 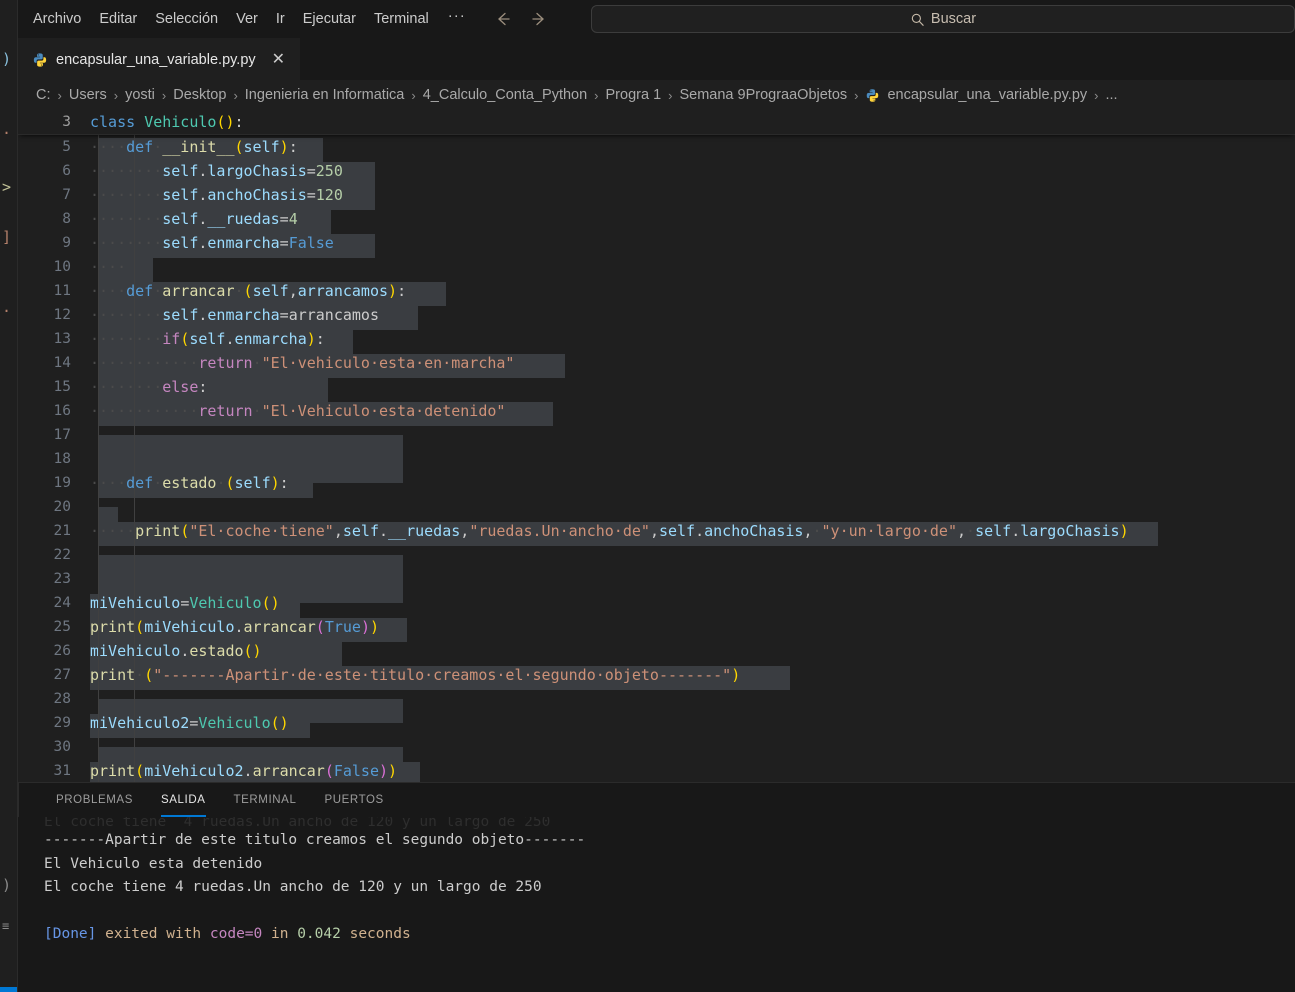 I want to click on code-line: 9 ········self.enmarcha=False, so click(x=656, y=244).